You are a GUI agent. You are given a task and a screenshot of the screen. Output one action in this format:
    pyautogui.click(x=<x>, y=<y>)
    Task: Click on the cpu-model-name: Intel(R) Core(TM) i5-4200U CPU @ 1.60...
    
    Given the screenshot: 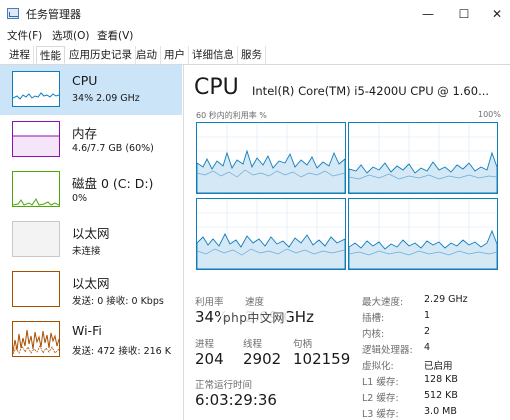 What is the action you would take?
    pyautogui.click(x=371, y=91)
    